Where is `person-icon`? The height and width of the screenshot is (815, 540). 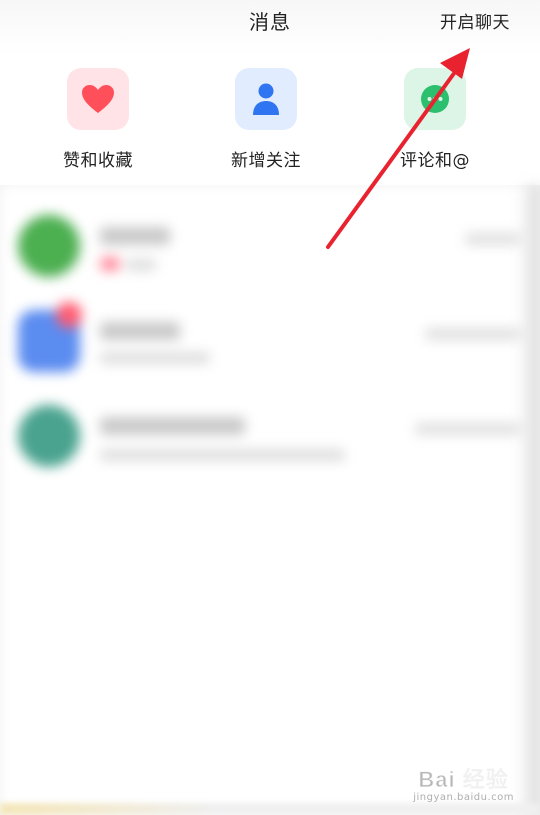
person-icon is located at coordinates (266, 99).